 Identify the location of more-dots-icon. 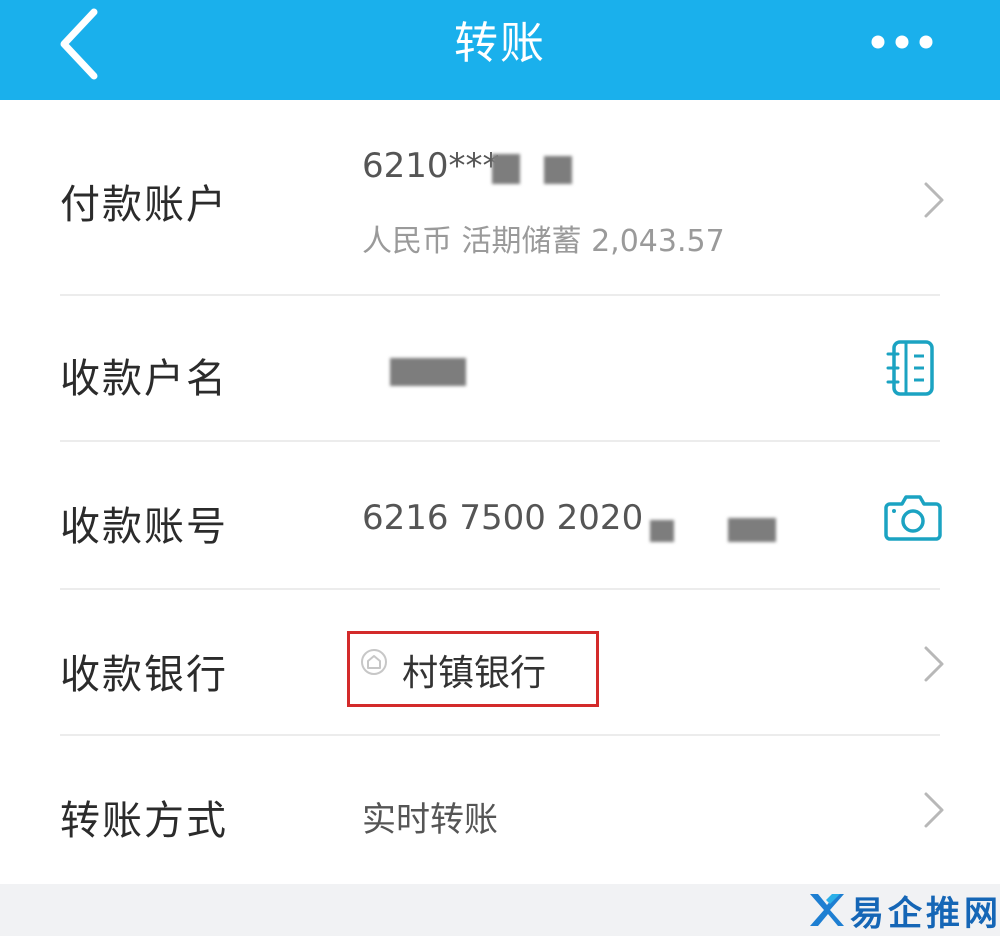
(902, 42).